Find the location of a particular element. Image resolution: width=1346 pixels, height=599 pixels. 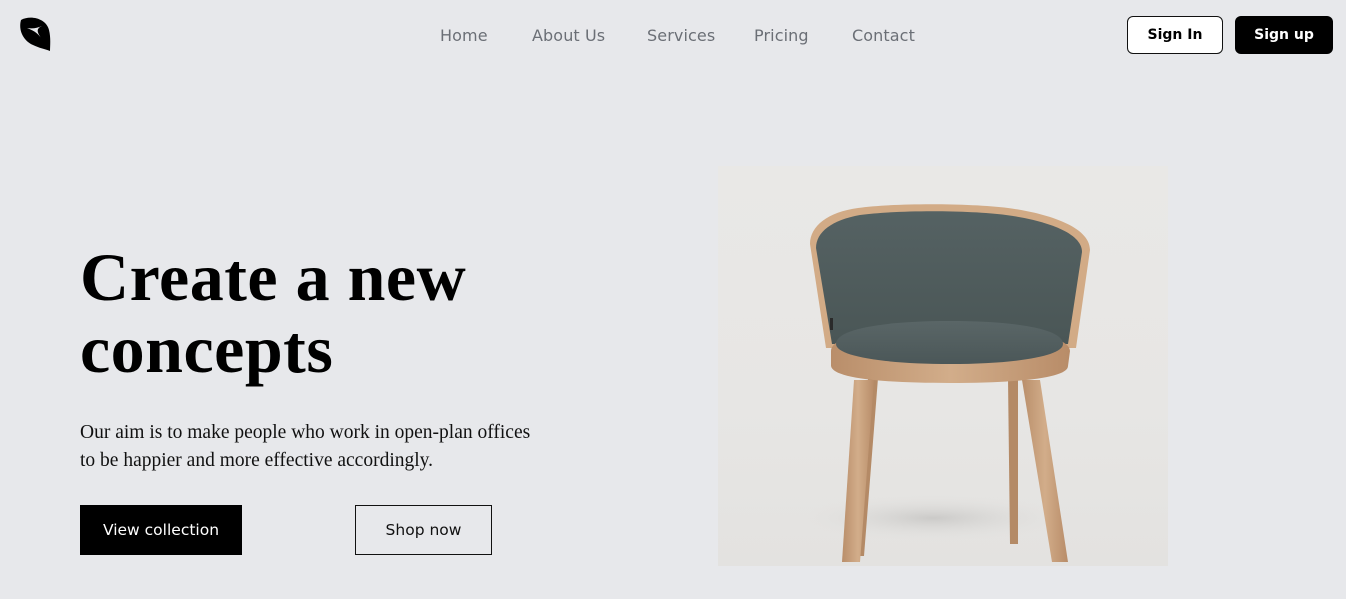

sign-up-button: Sign up is located at coordinates (1284, 35).